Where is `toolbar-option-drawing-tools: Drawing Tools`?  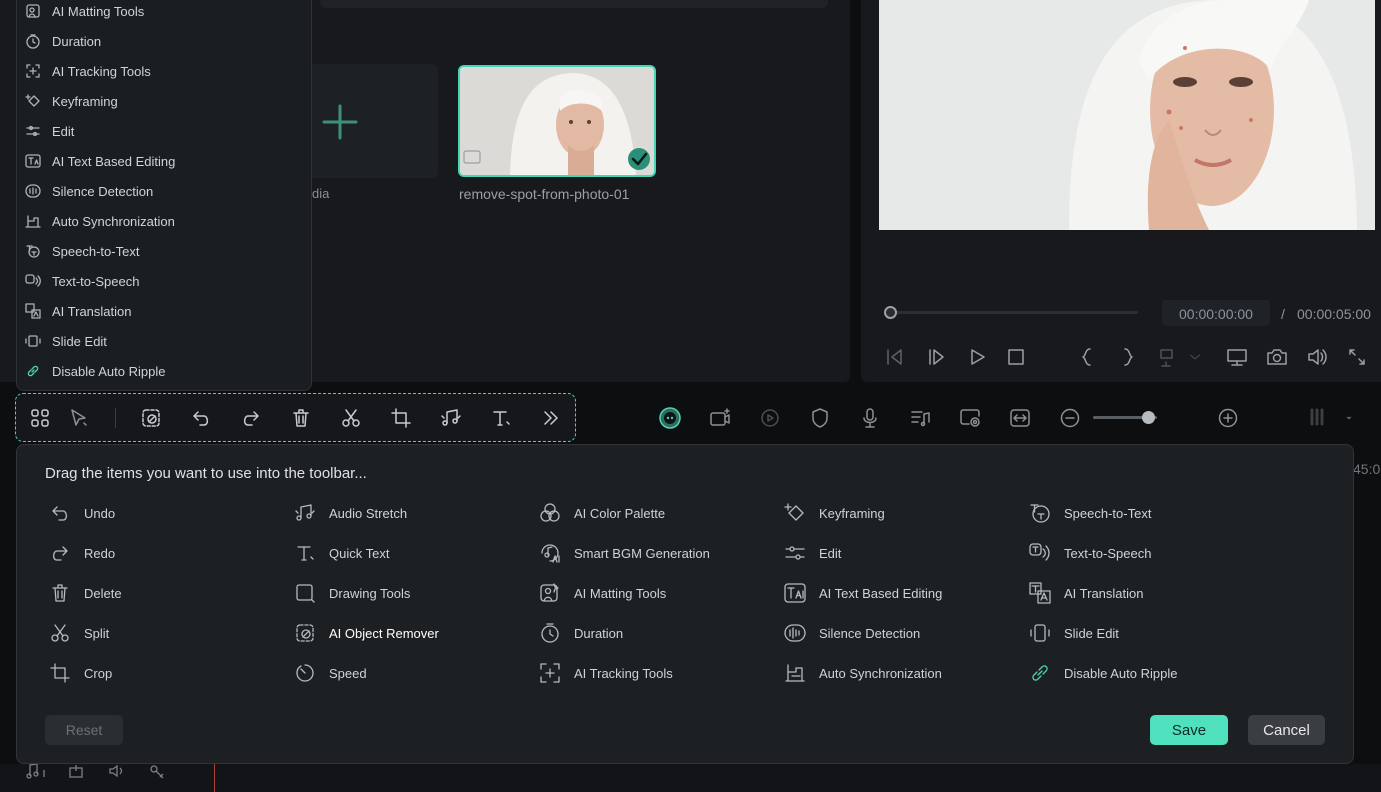 toolbar-option-drawing-tools: Drawing Tools is located at coordinates (352, 593).